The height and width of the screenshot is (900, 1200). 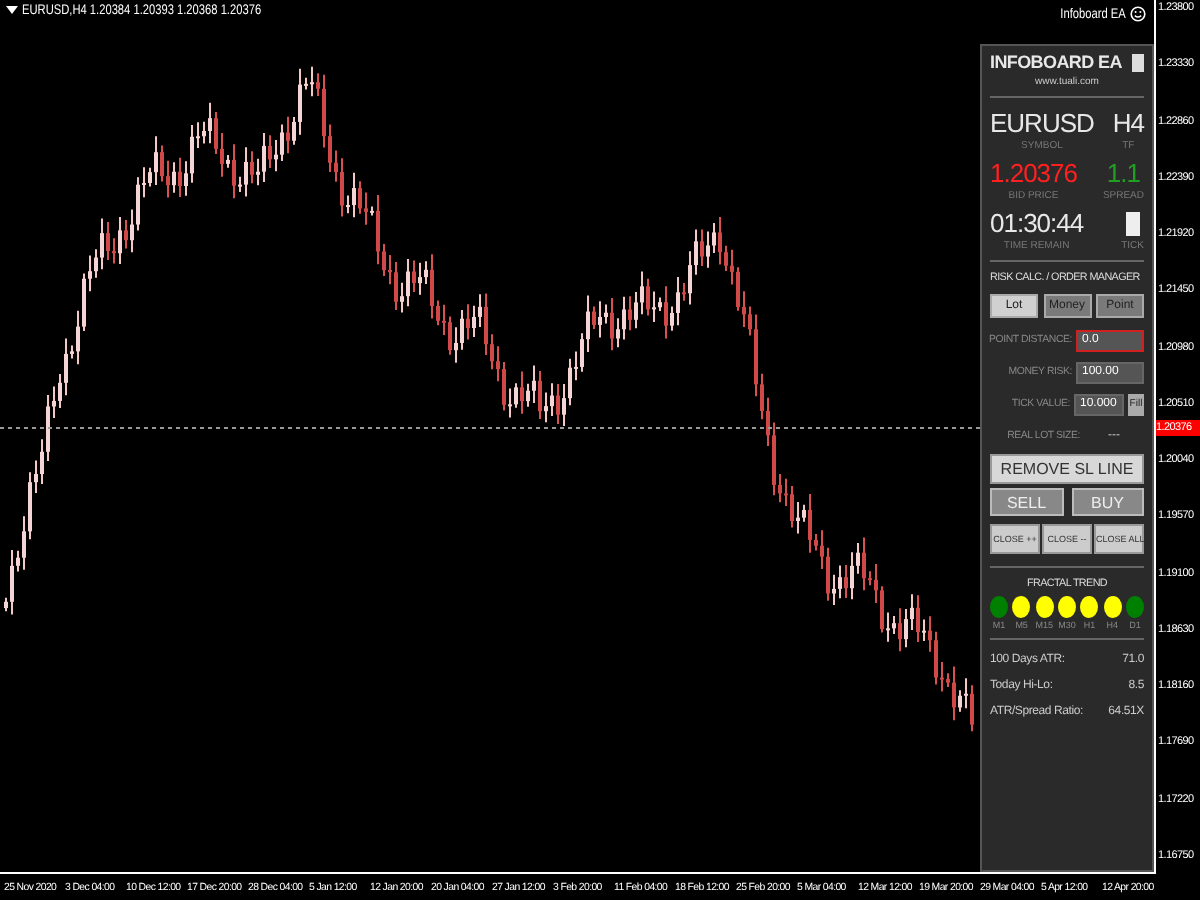 What do you see at coordinates (1128, 123) in the screenshot?
I see `timeframe-value: H4` at bounding box center [1128, 123].